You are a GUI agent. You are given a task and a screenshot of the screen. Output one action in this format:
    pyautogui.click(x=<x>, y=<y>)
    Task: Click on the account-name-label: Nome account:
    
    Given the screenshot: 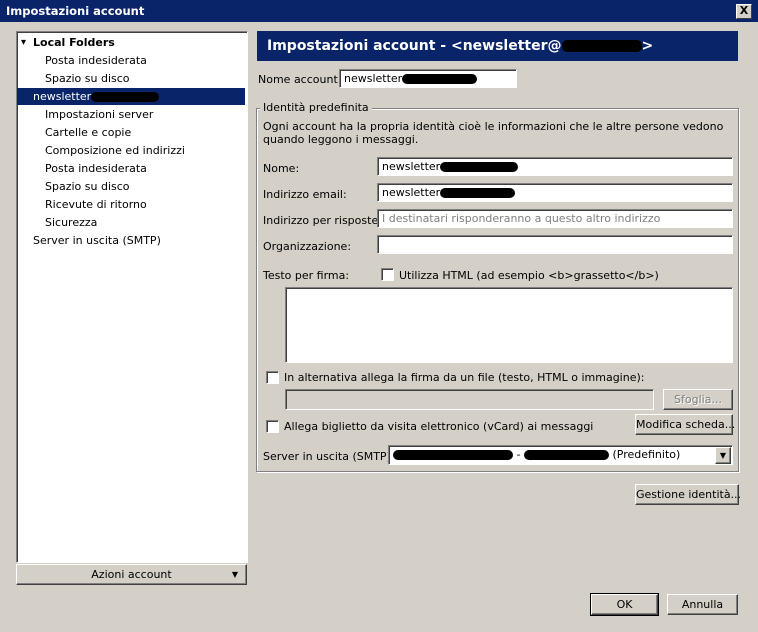 What is the action you would take?
    pyautogui.click(x=300, y=79)
    